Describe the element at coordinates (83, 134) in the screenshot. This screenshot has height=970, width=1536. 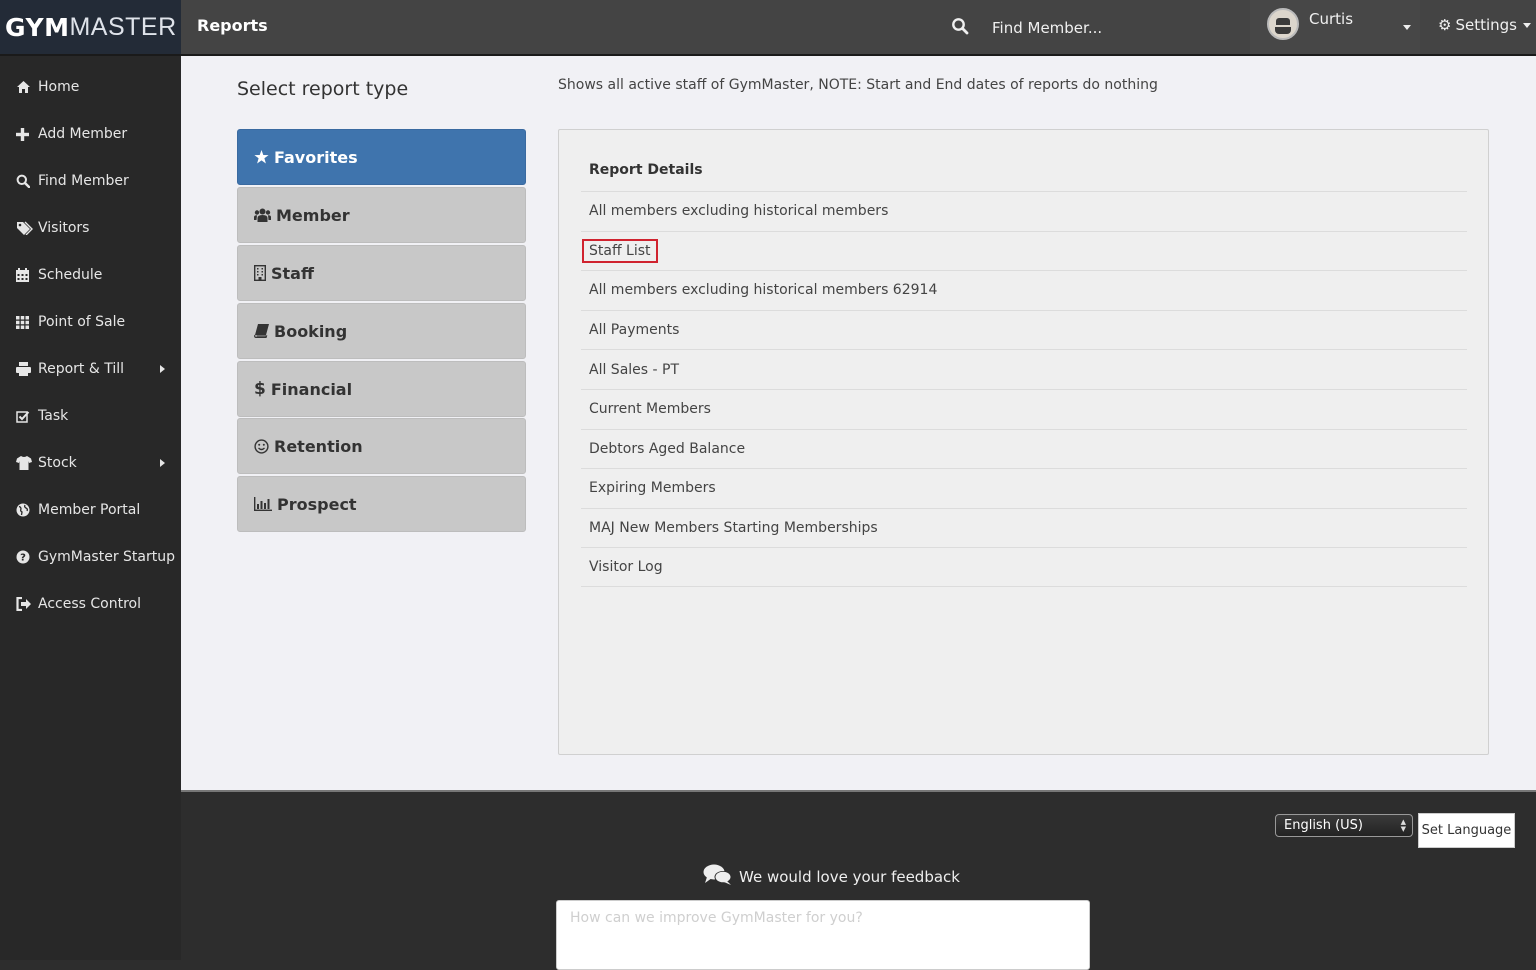
I see `sidebar-item-label: Add Member` at that location.